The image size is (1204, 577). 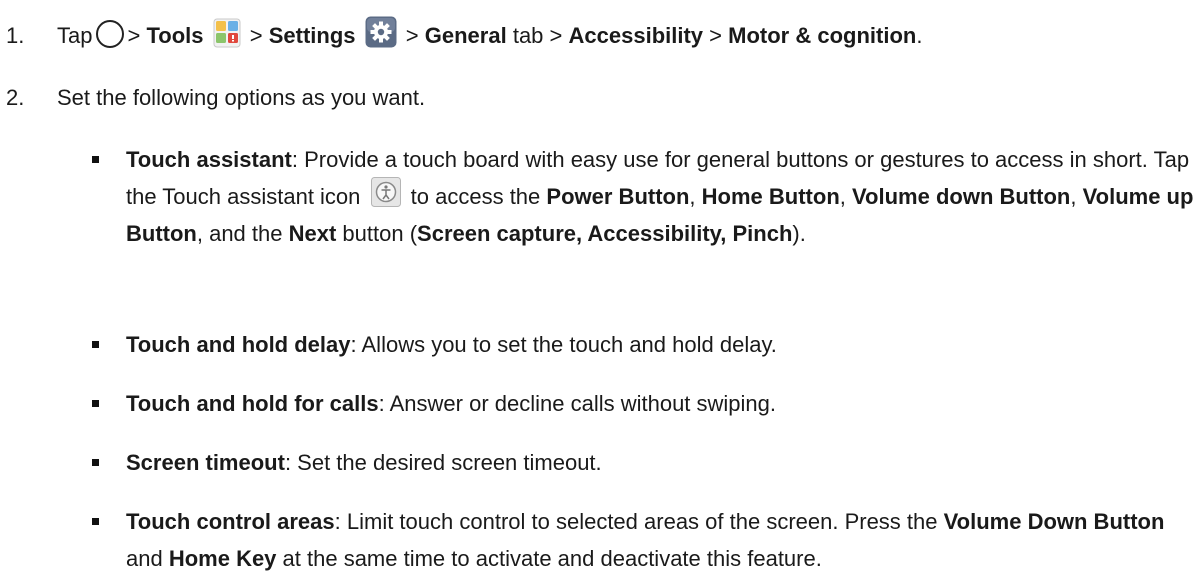 I want to click on settings-label: Settings, so click(x=312, y=35).